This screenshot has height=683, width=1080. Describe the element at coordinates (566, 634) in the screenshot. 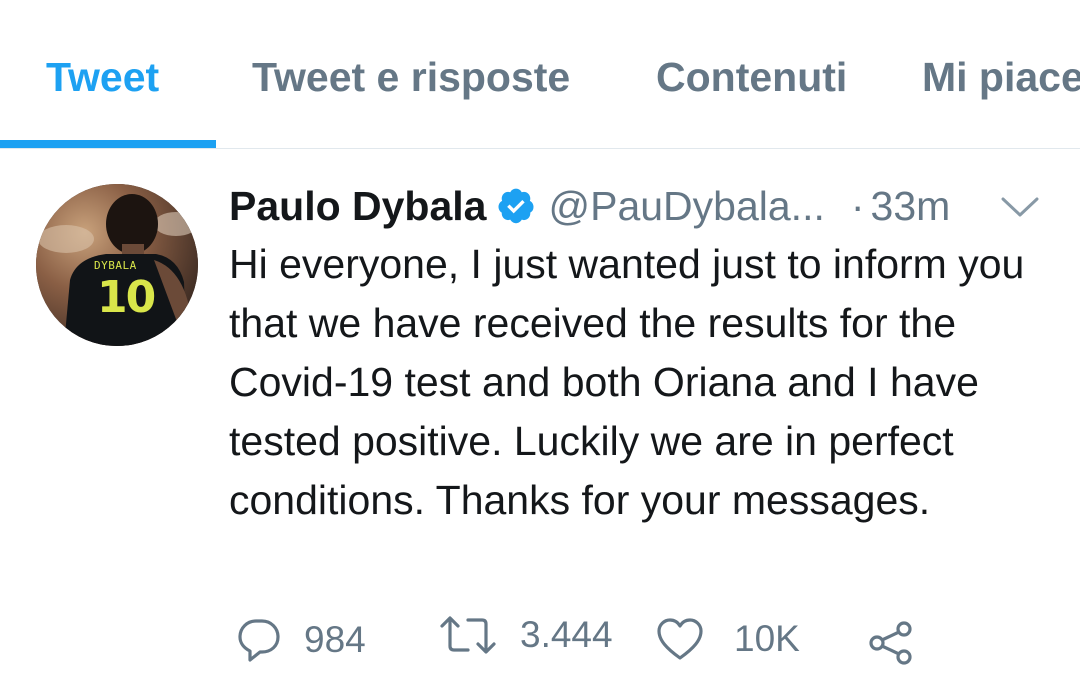

I see `retweet-count: 3.444` at that location.